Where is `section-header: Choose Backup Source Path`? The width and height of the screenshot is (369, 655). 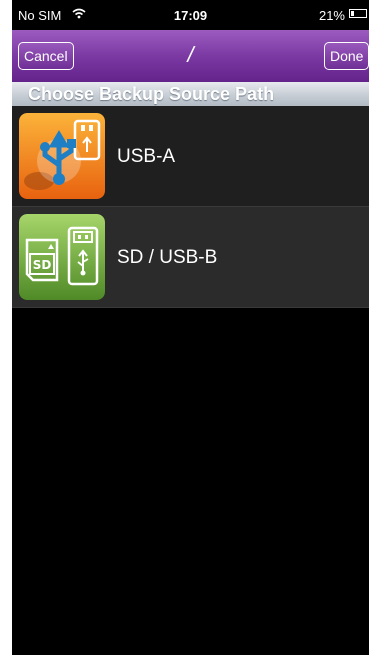 section-header: Choose Backup Source Path is located at coordinates (190, 94).